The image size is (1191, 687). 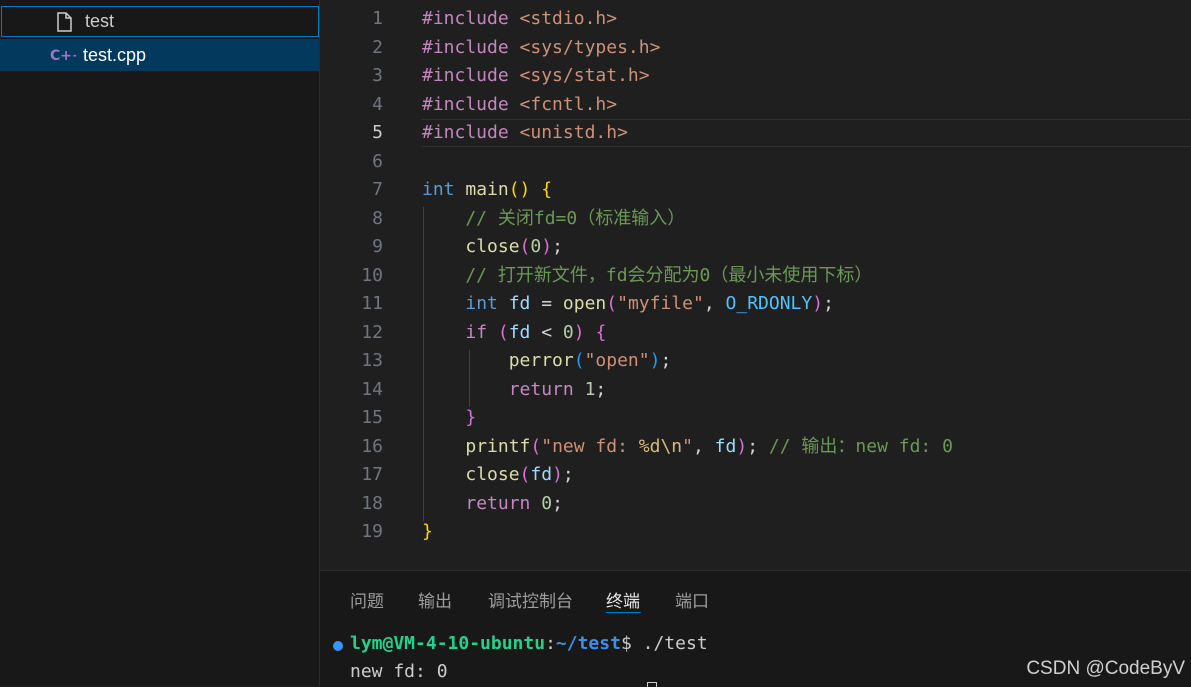 I want to click on code-token: close, so click(x=492, y=246).